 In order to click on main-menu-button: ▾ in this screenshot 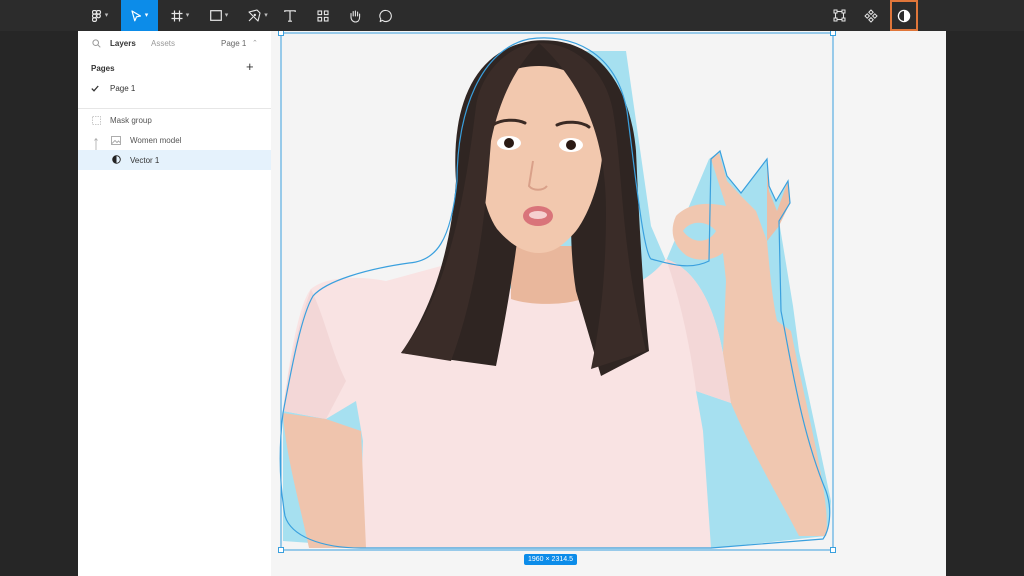, I will do `click(100, 15)`.